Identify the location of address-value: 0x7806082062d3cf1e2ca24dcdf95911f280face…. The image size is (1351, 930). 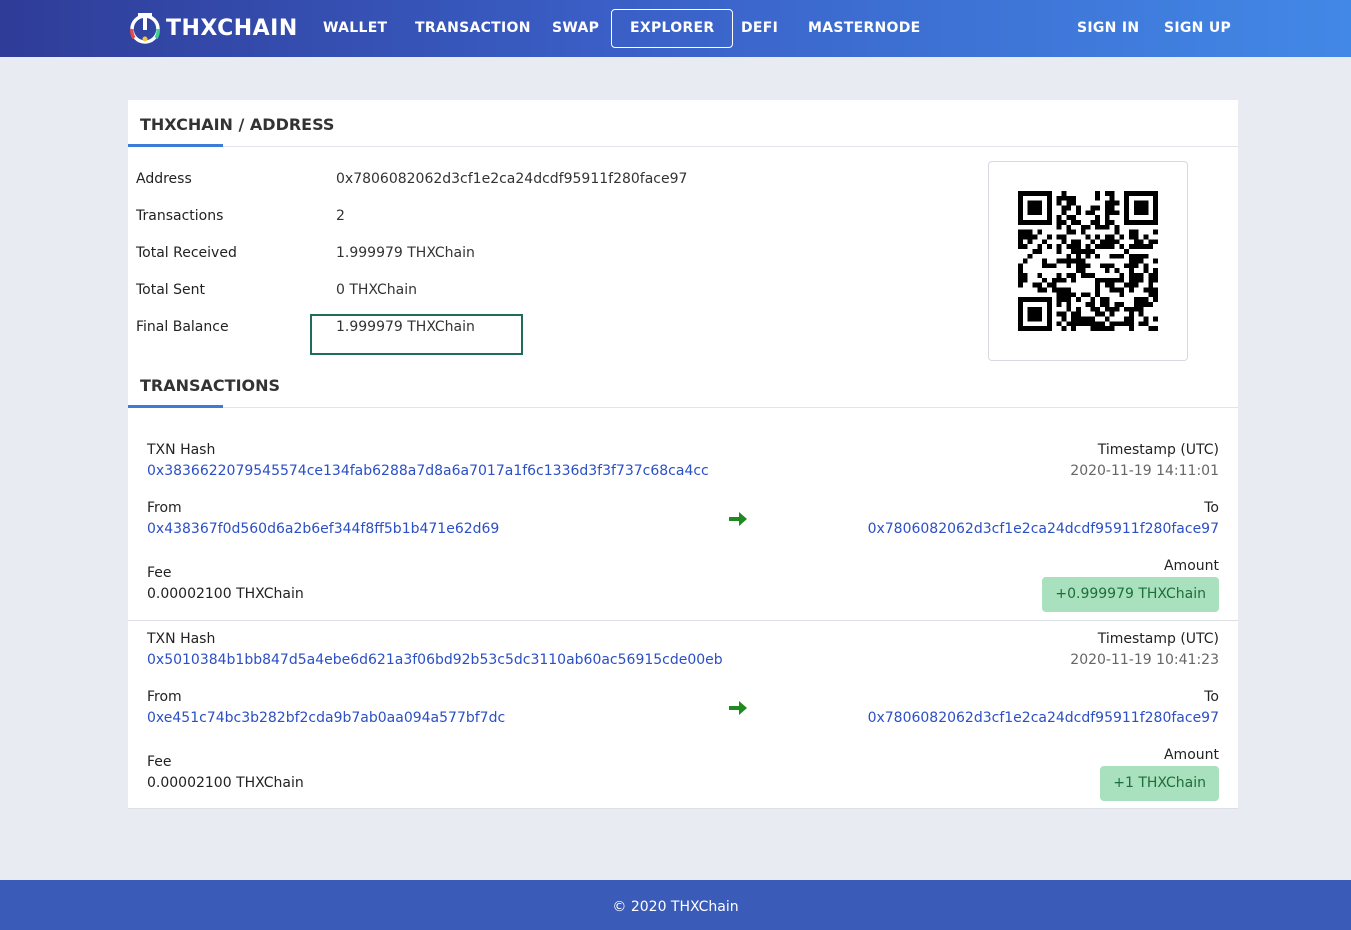
(512, 179).